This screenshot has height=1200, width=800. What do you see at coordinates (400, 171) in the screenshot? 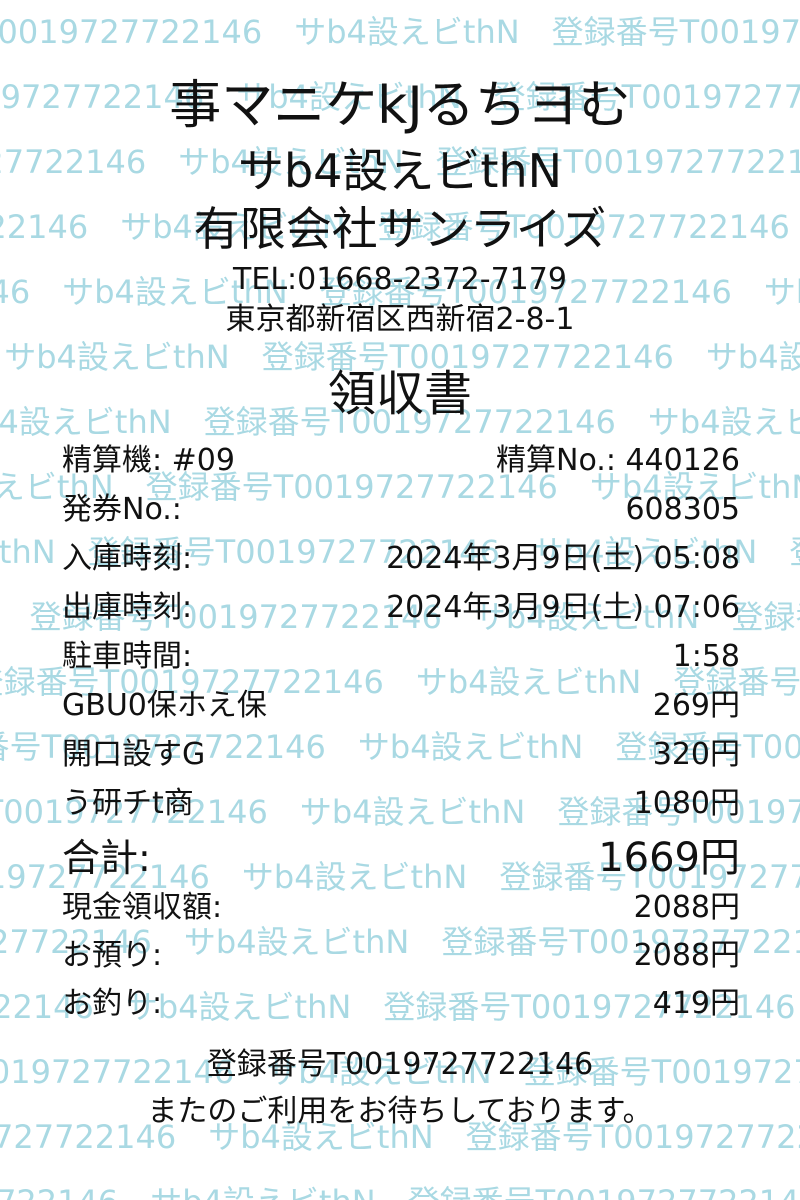
I see `store-name-line2: サb4設えビthN` at bounding box center [400, 171].